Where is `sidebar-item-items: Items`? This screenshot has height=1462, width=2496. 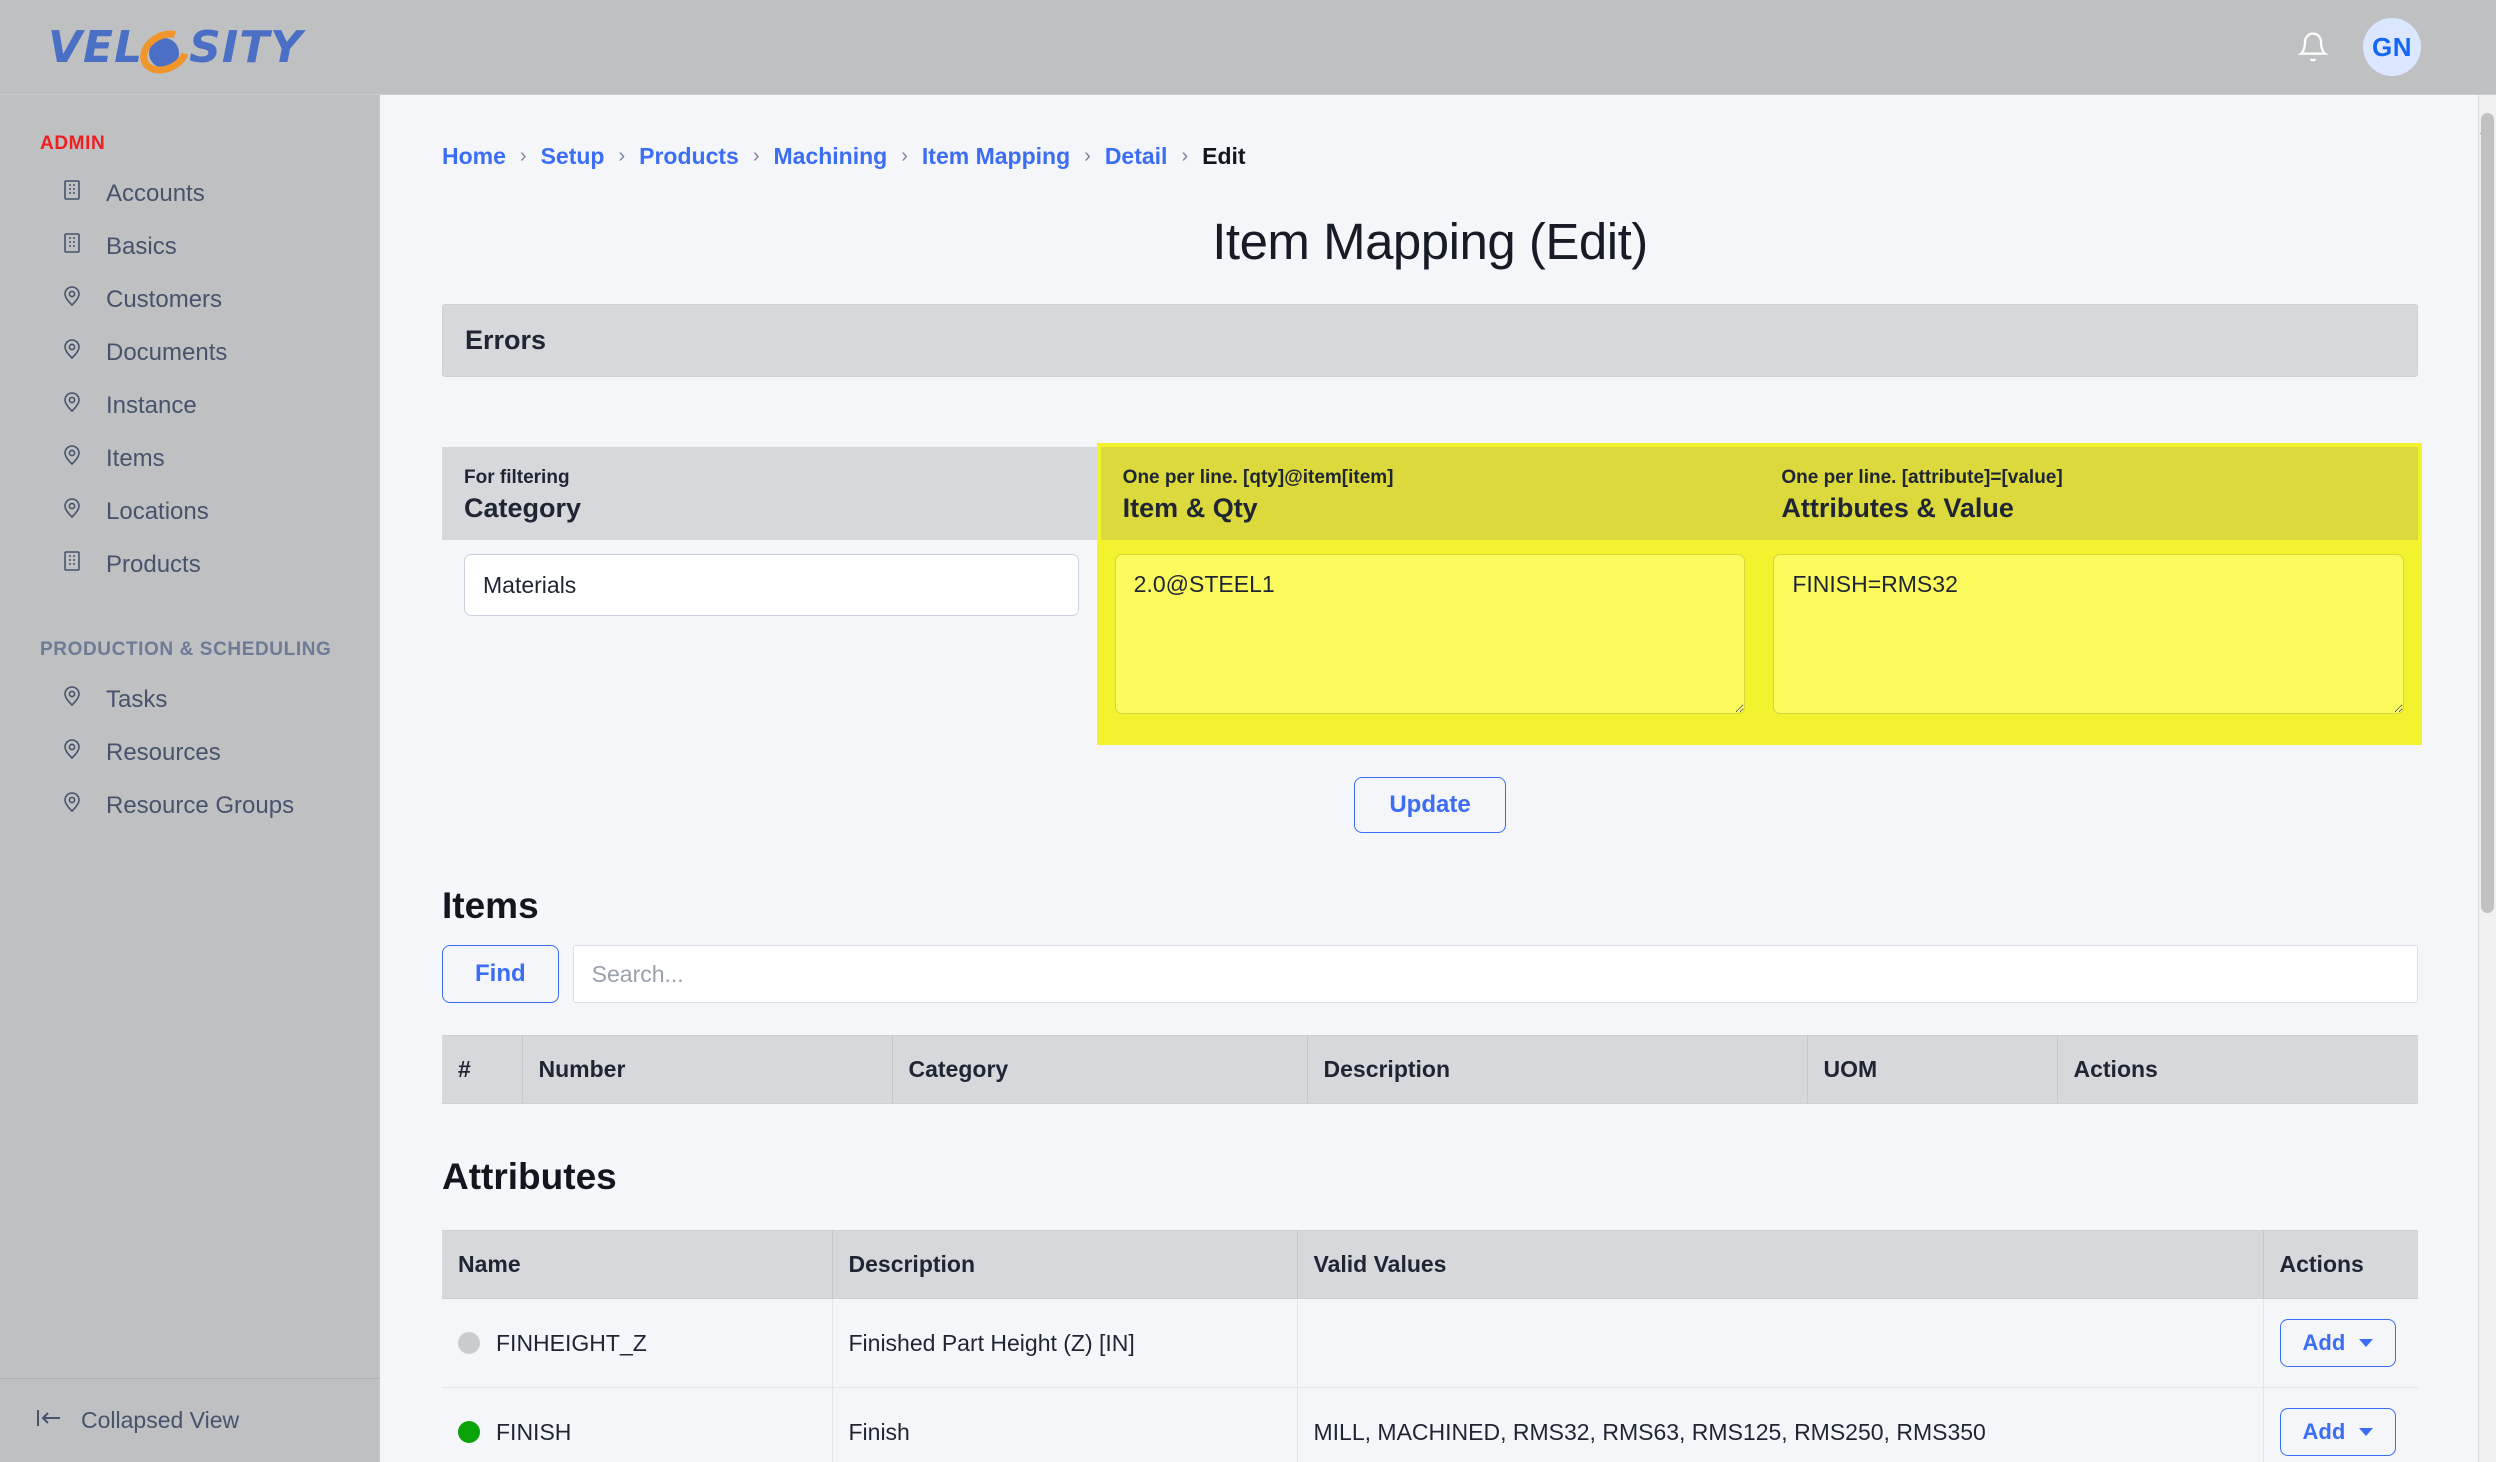 sidebar-item-items: Items is located at coordinates (189, 458).